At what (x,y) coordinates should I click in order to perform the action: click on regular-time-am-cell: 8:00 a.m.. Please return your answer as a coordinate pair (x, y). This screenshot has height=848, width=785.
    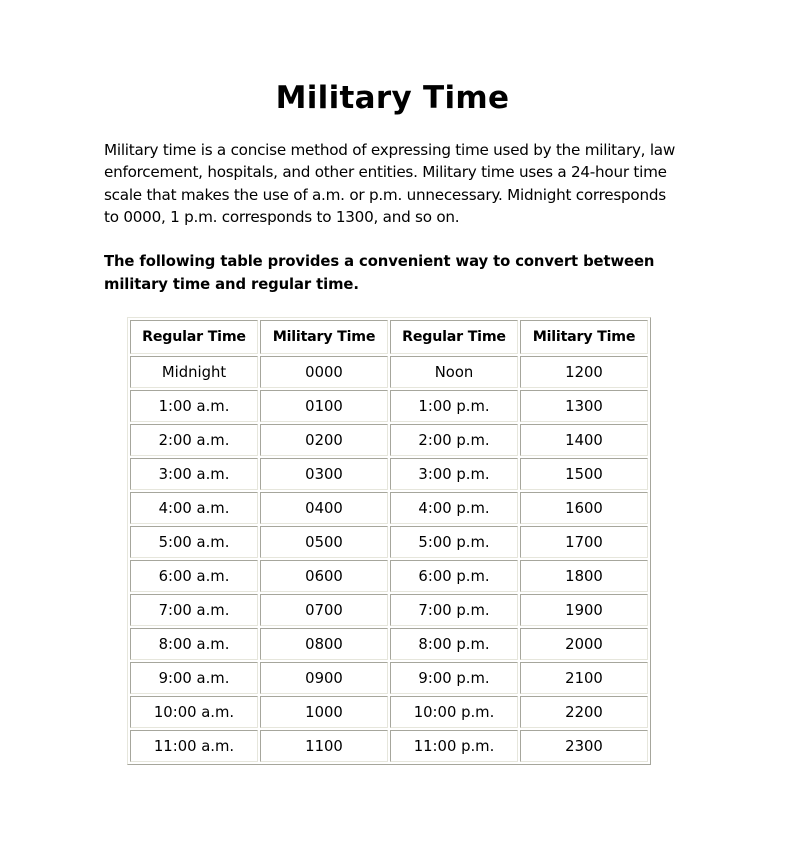
    Looking at the image, I should click on (194, 644).